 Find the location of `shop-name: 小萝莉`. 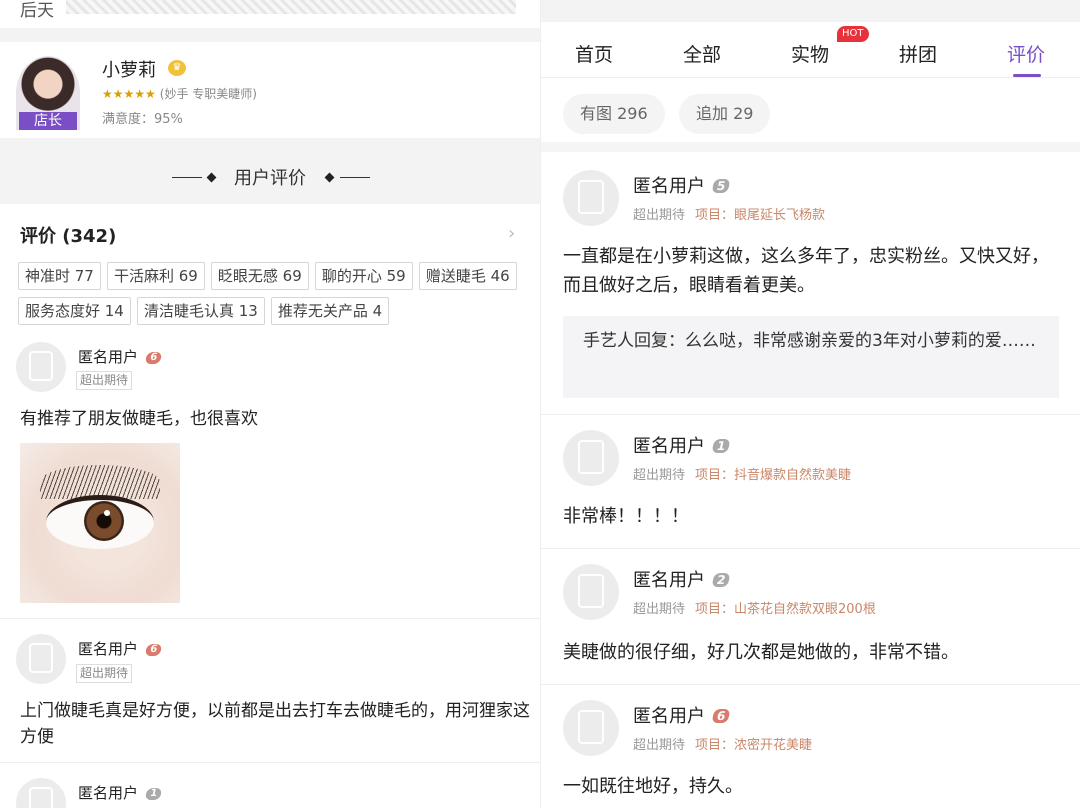

shop-name: 小萝莉 is located at coordinates (129, 70).